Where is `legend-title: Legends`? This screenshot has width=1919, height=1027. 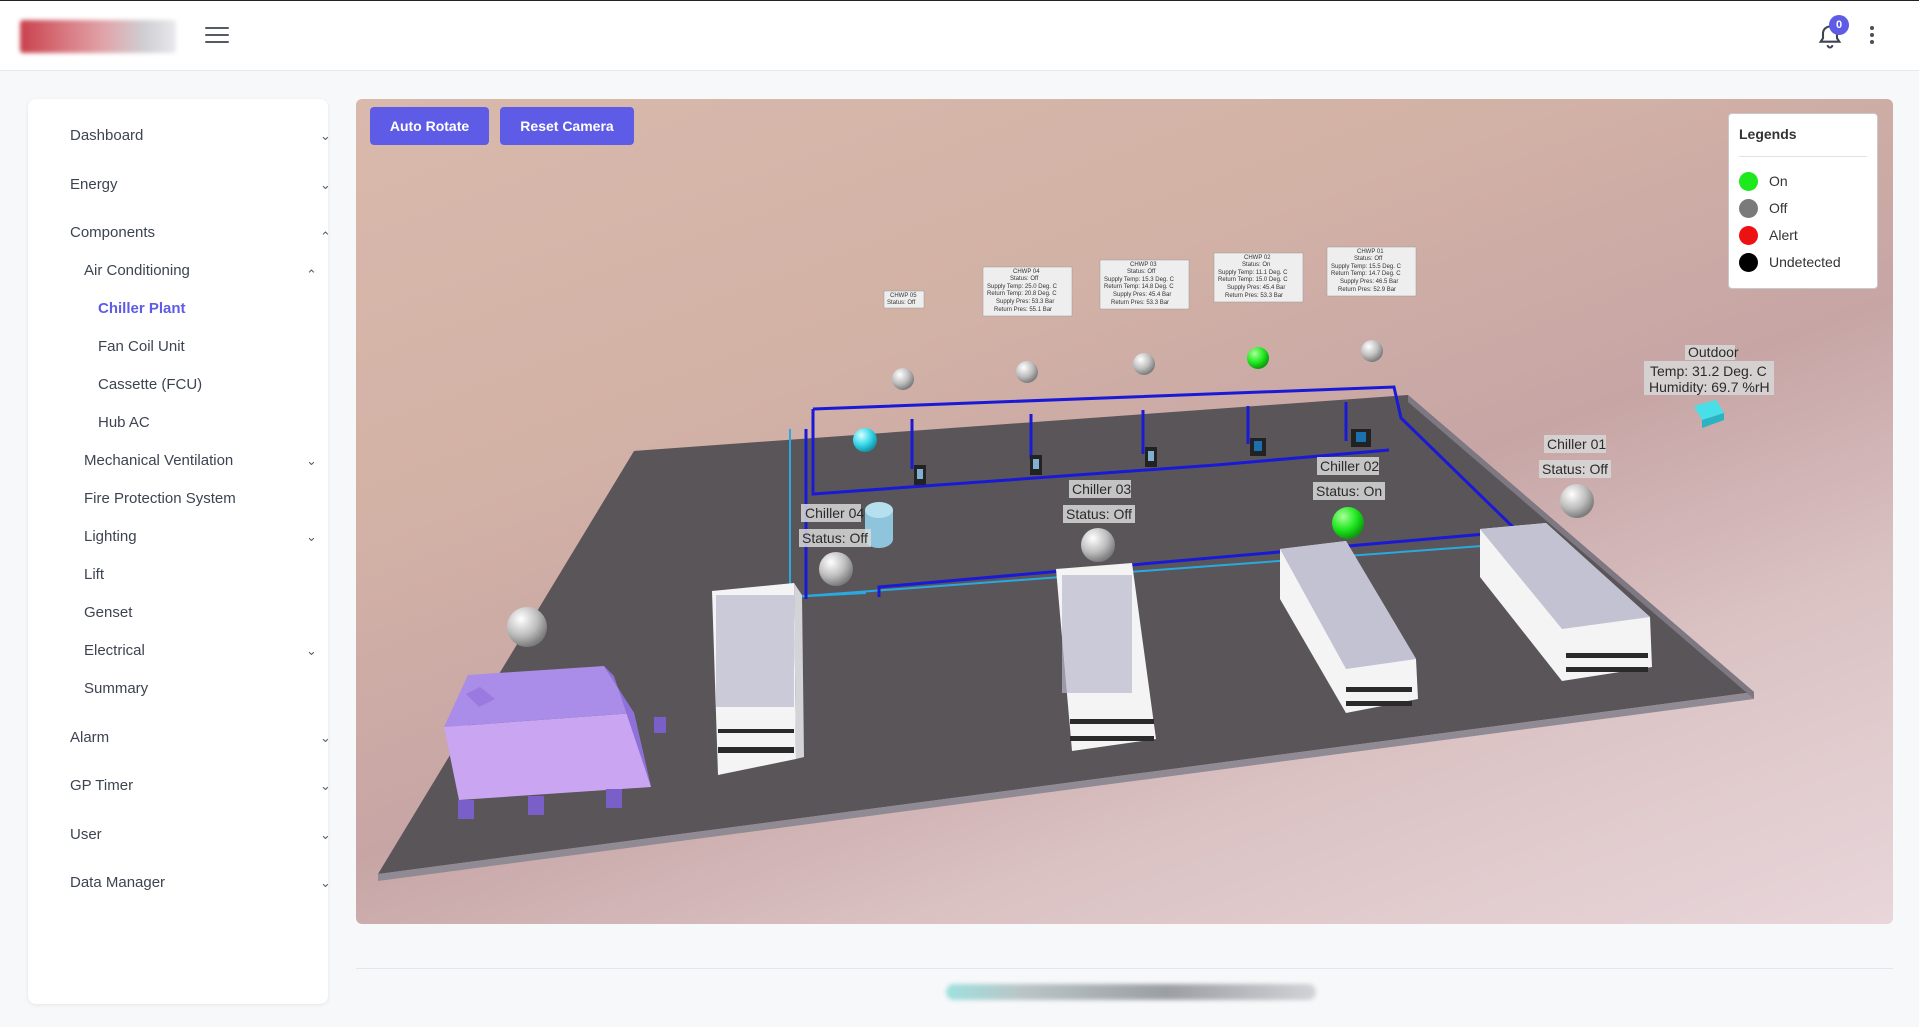 legend-title: Legends is located at coordinates (1768, 134).